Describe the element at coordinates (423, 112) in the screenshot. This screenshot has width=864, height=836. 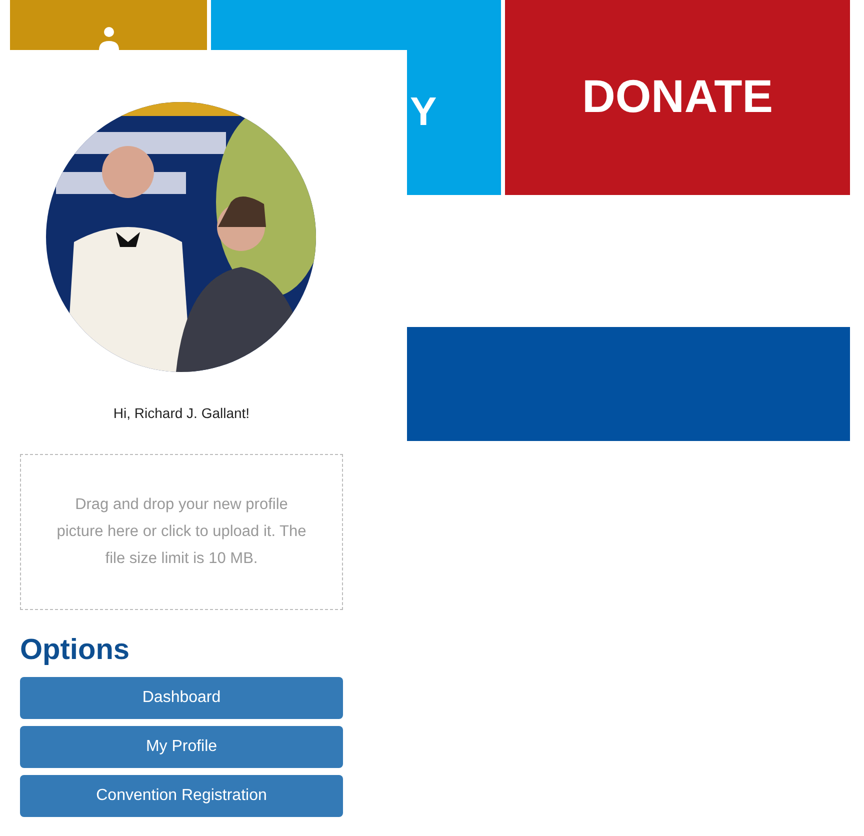
I see `tile-label: Y` at that location.